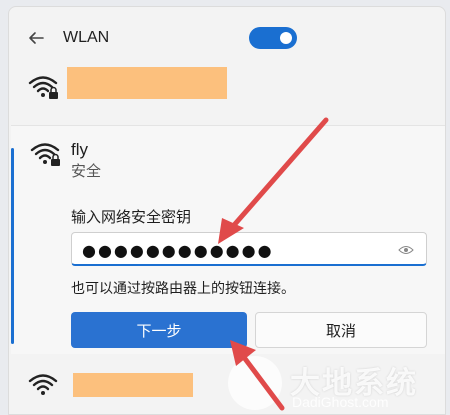  What do you see at coordinates (79, 149) in the screenshot?
I see `network-name: fly` at bounding box center [79, 149].